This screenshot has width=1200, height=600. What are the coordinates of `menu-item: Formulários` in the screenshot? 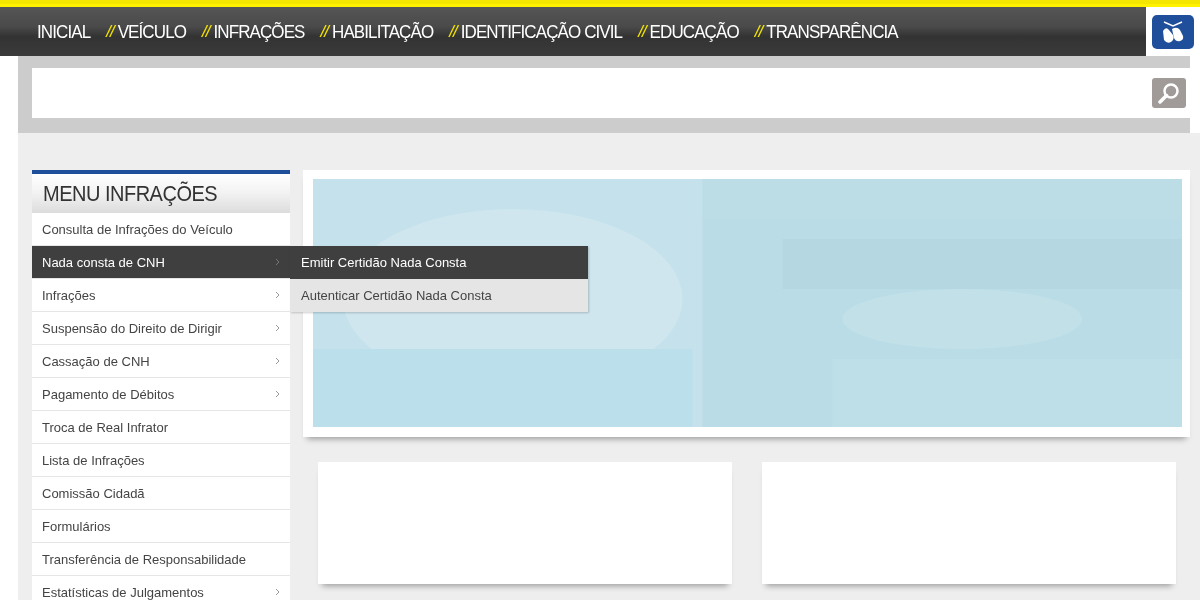 It's located at (161, 526).